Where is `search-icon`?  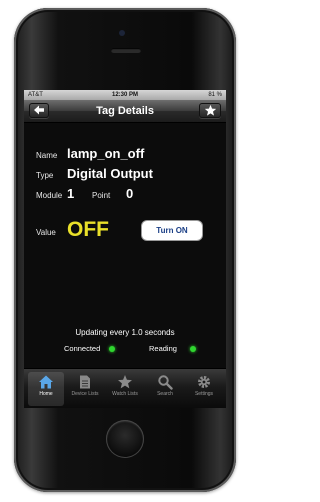 search-icon is located at coordinates (165, 382).